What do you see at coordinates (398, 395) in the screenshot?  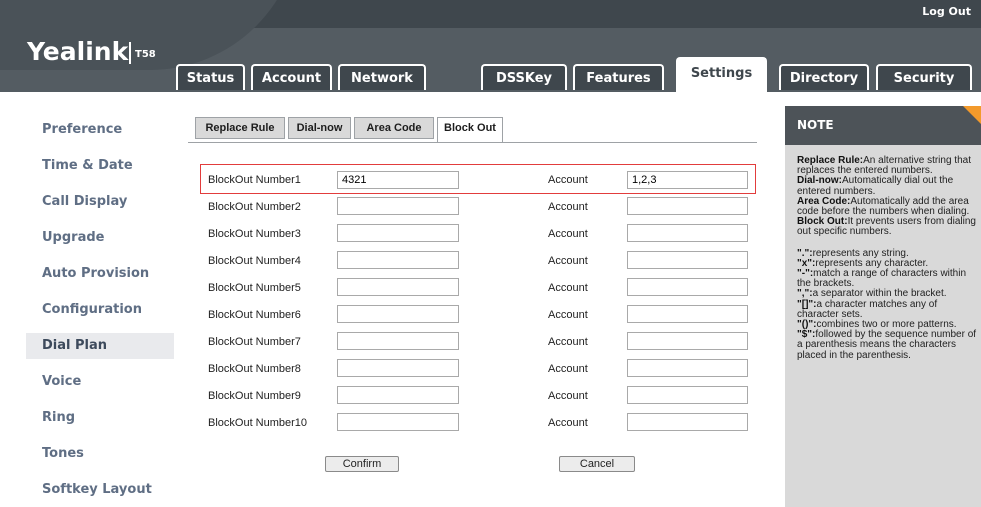 I see `blockout-number-9-input` at bounding box center [398, 395].